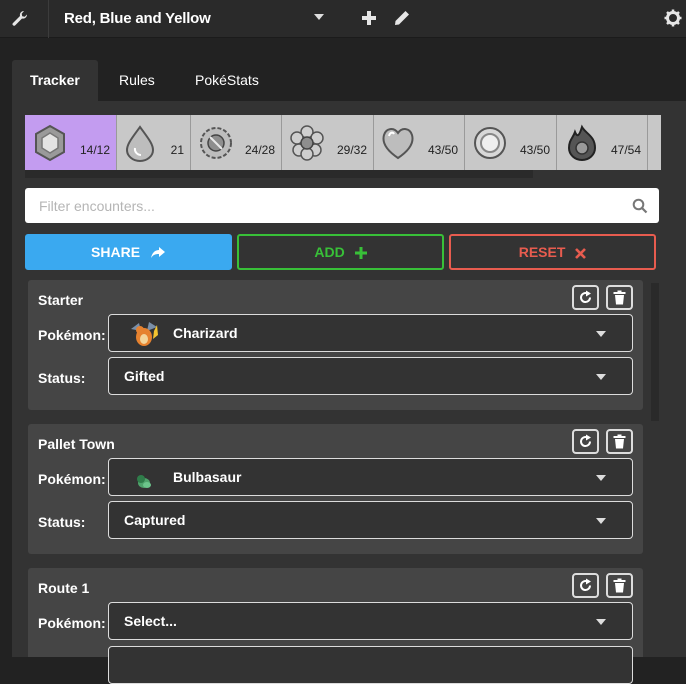 Image resolution: width=686 pixels, height=684 pixels. What do you see at coordinates (144, 376) in the screenshot?
I see `status-value: Gifted` at bounding box center [144, 376].